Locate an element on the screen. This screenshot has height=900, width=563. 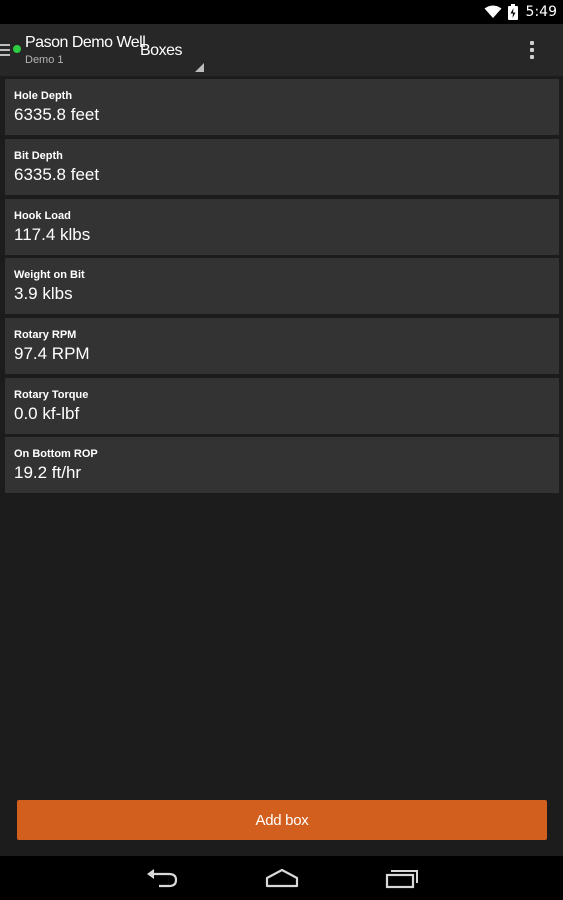
home-icon is located at coordinates (282, 878).